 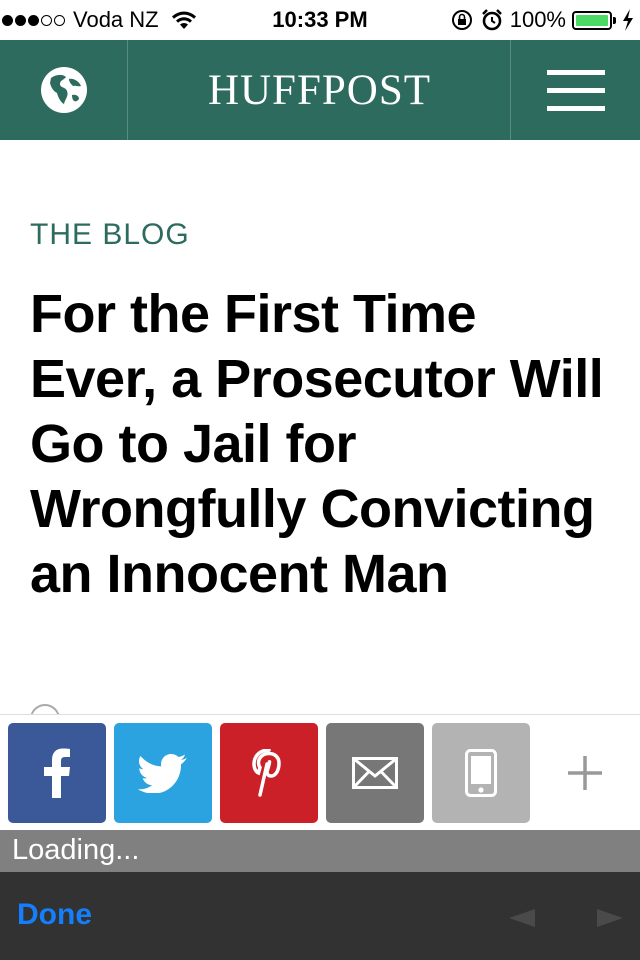 I want to click on phone-icon, so click(x=481, y=773).